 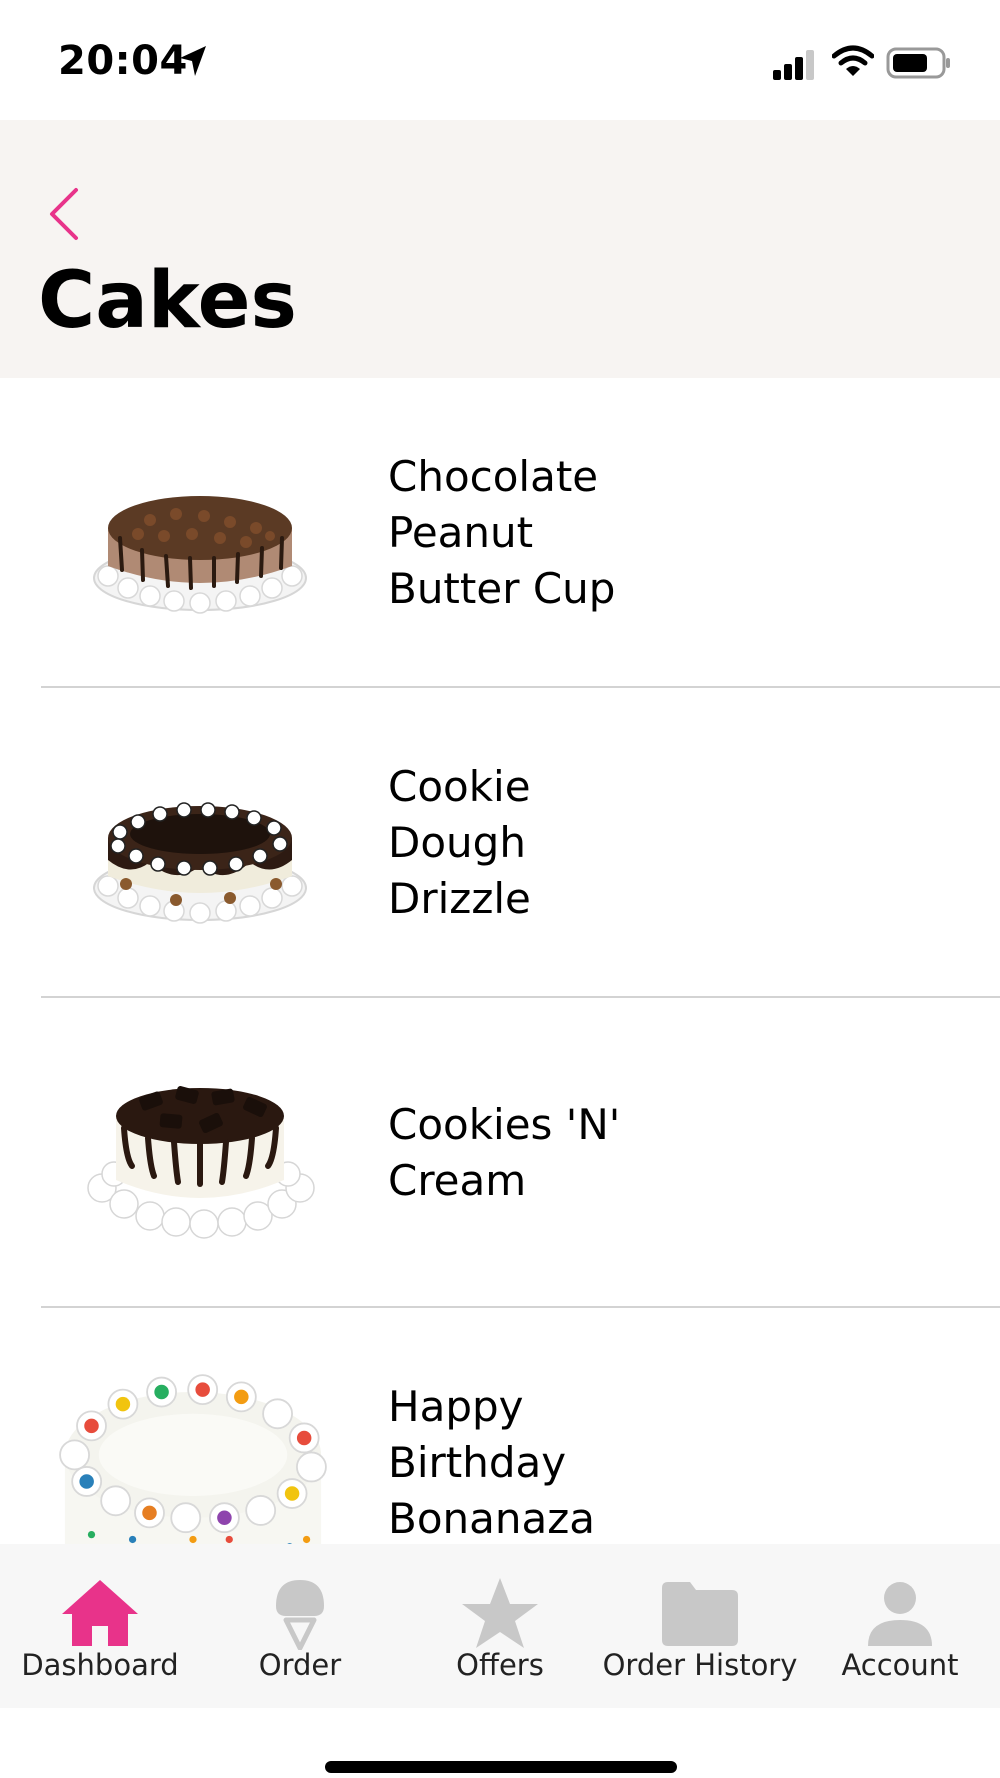 What do you see at coordinates (193, 61) in the screenshot?
I see `location-arrow-icon` at bounding box center [193, 61].